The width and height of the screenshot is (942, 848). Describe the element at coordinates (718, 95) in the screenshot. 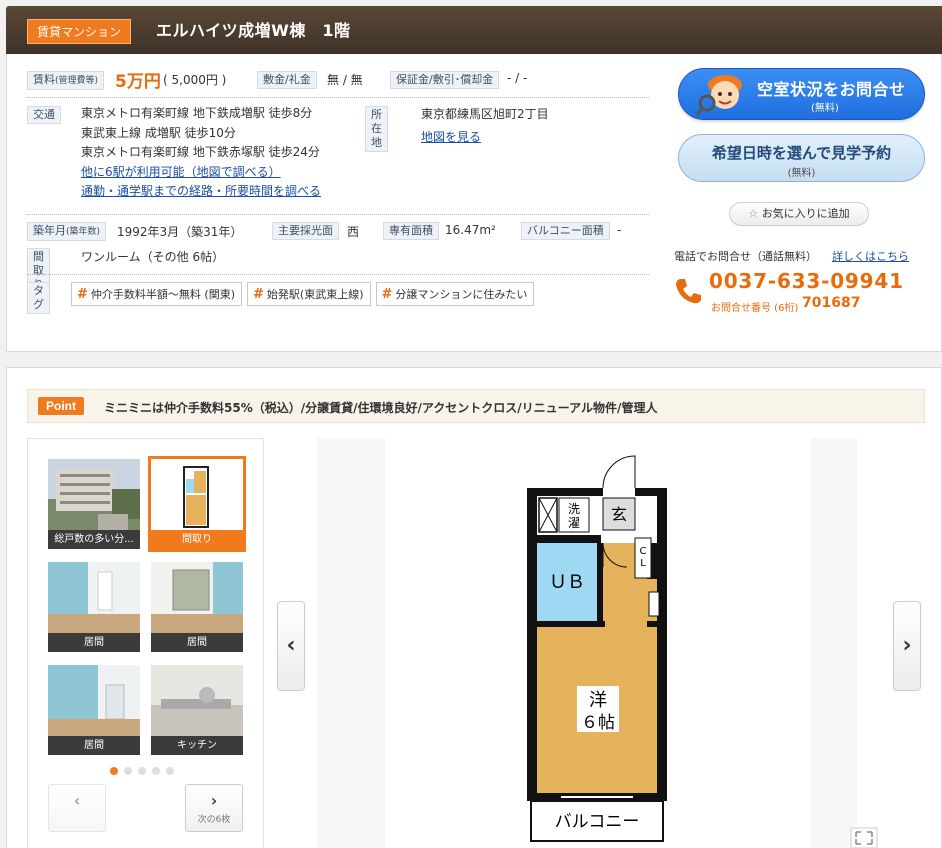

I see `mascot-icon` at that location.